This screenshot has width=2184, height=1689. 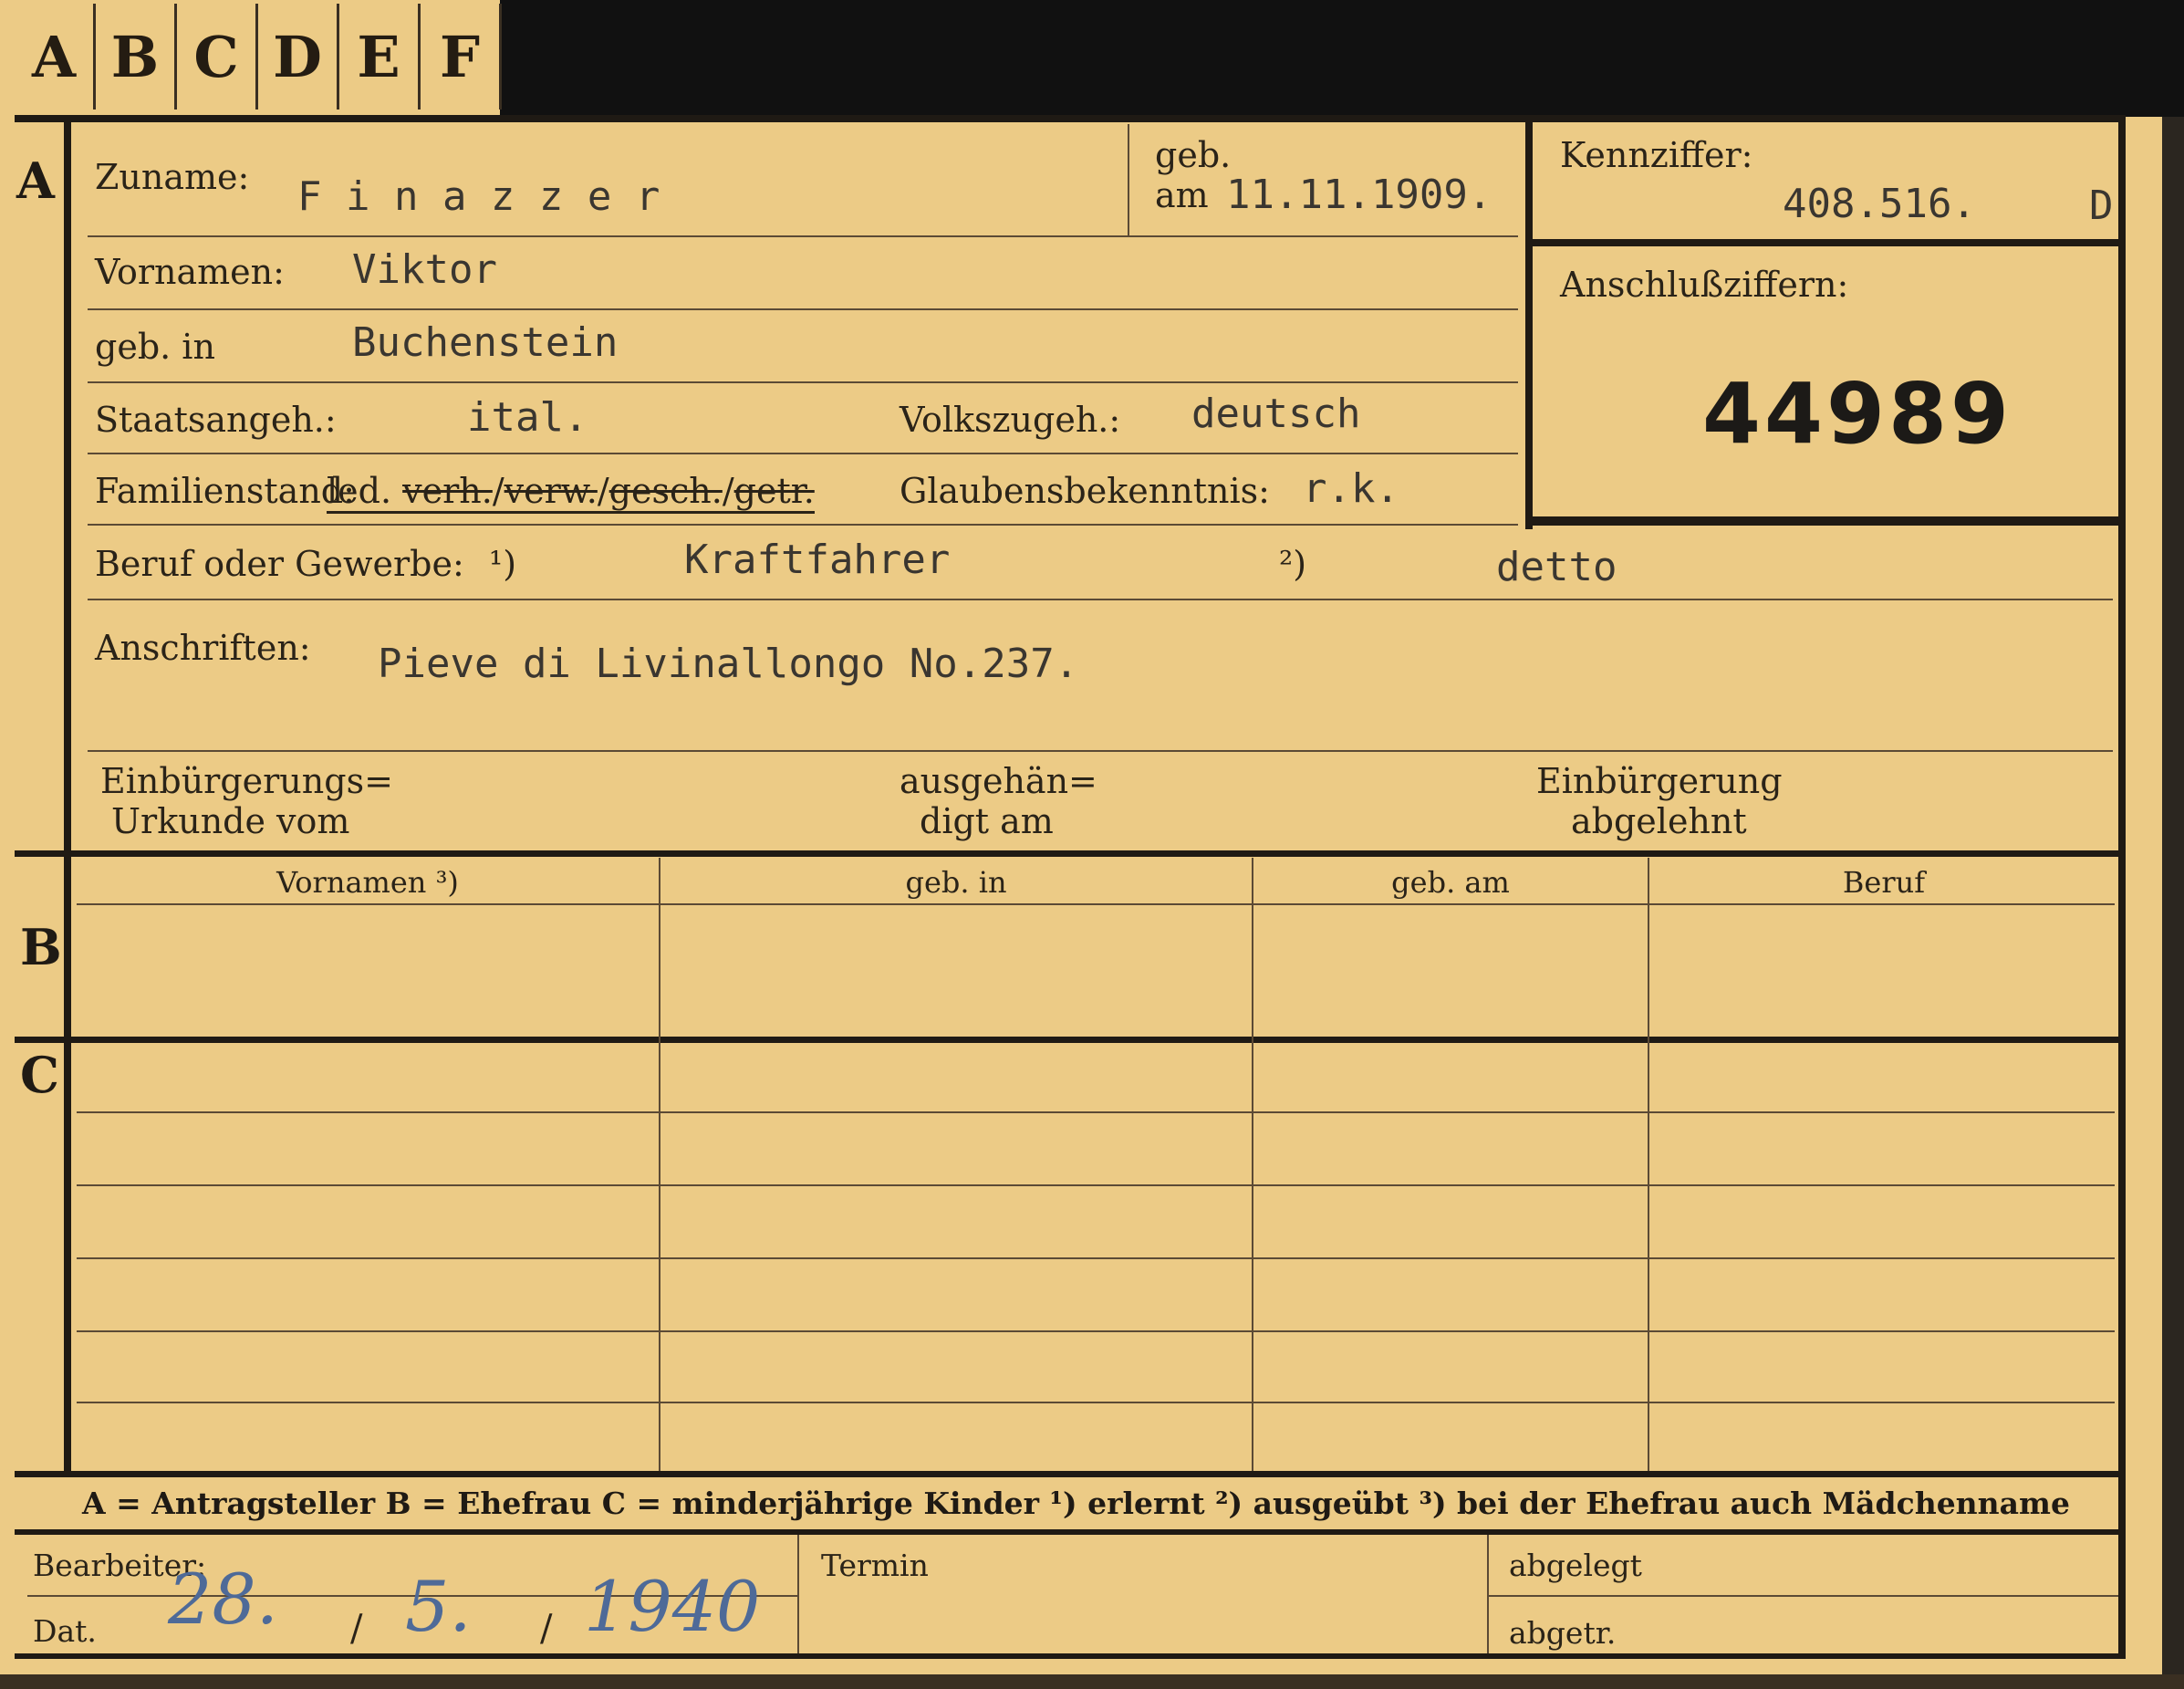 What do you see at coordinates (479, 196) in the screenshot?
I see `zuname-value: F i n a z z e r` at bounding box center [479, 196].